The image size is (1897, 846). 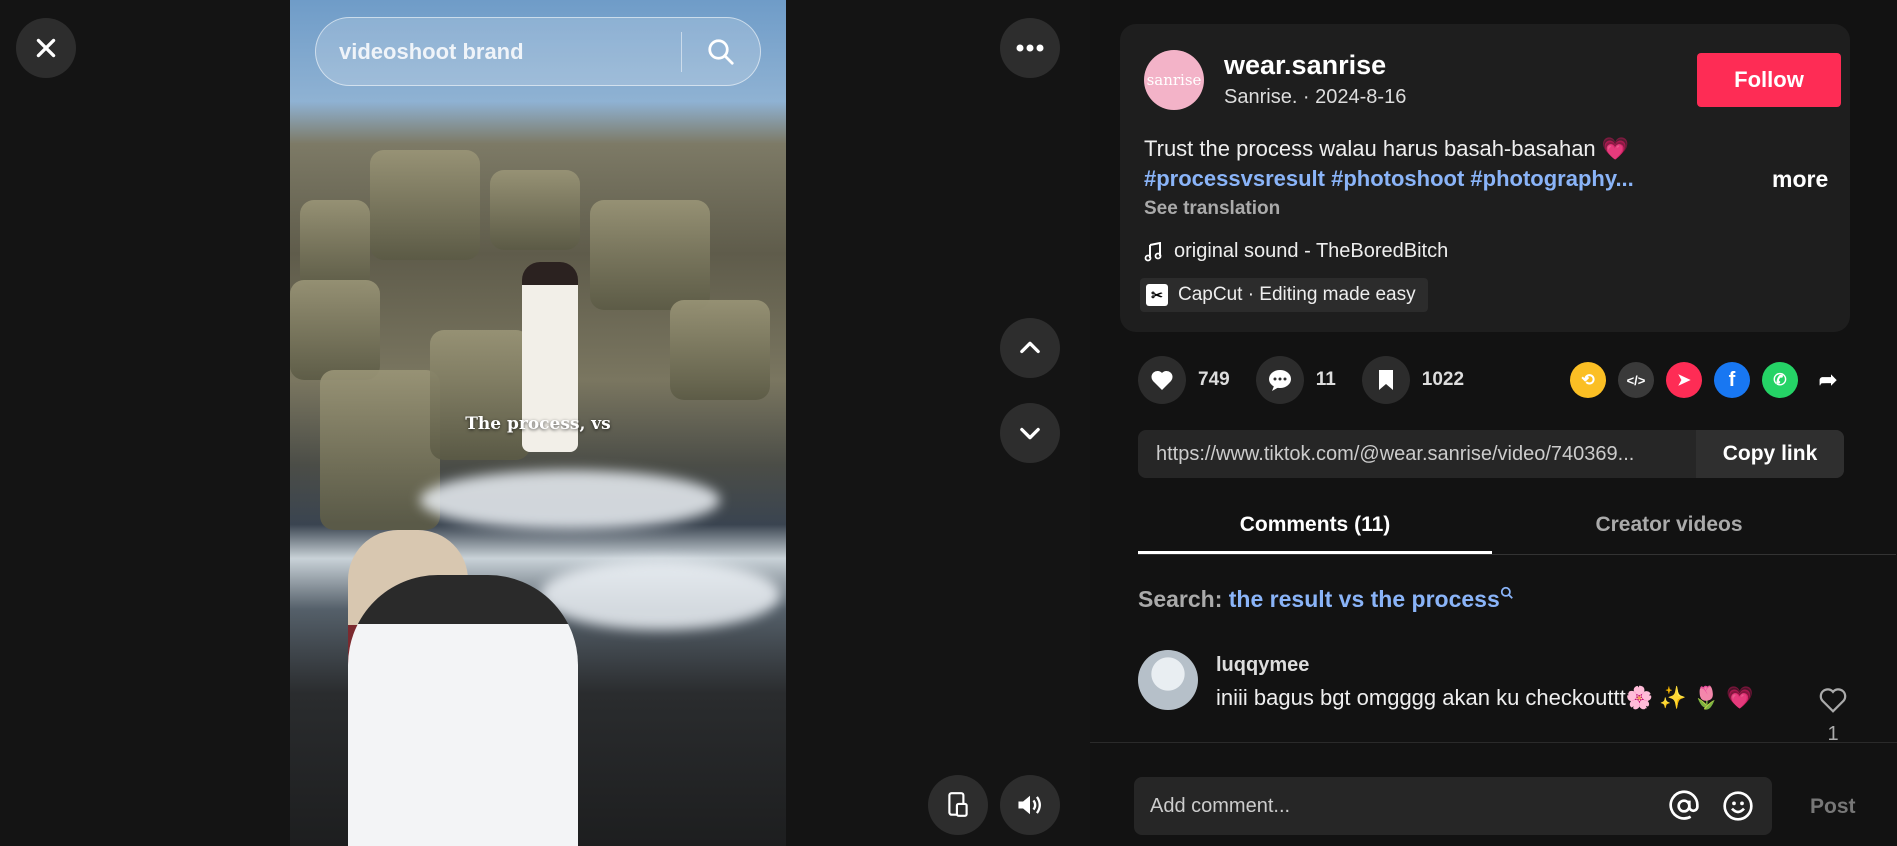 I want to click on commenter-username: luqqymee, so click(x=1262, y=665).